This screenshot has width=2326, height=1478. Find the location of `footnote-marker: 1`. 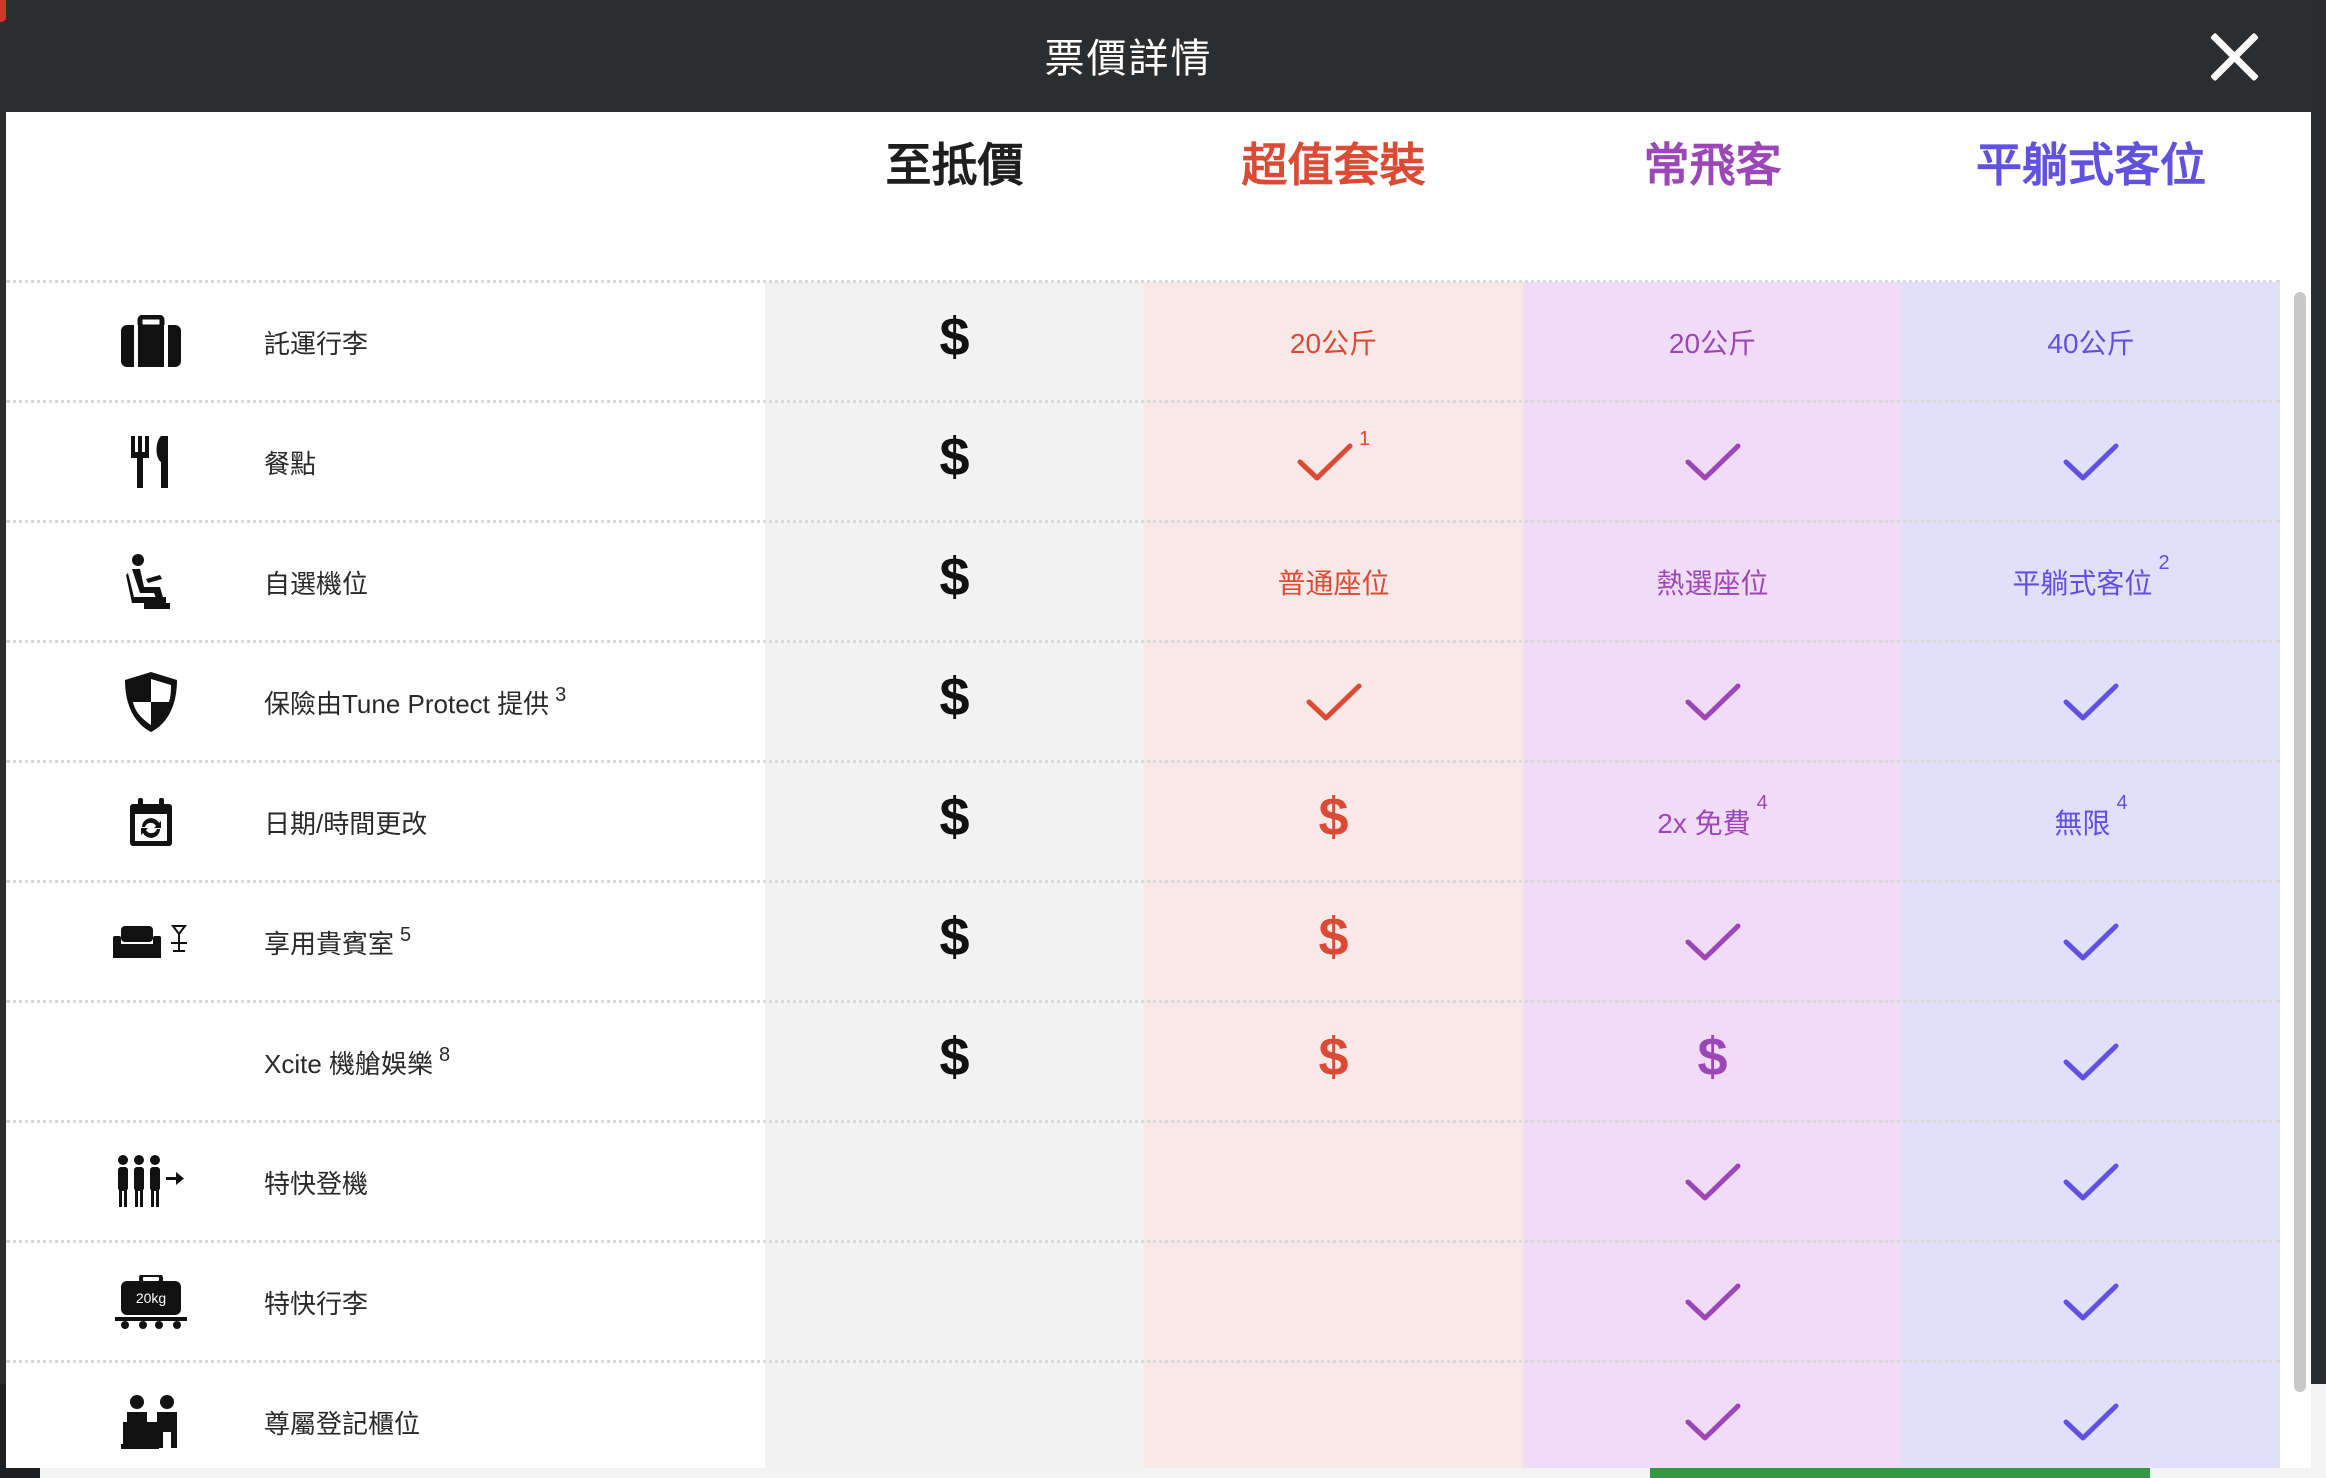

footnote-marker: 1 is located at coordinates (1364, 439).